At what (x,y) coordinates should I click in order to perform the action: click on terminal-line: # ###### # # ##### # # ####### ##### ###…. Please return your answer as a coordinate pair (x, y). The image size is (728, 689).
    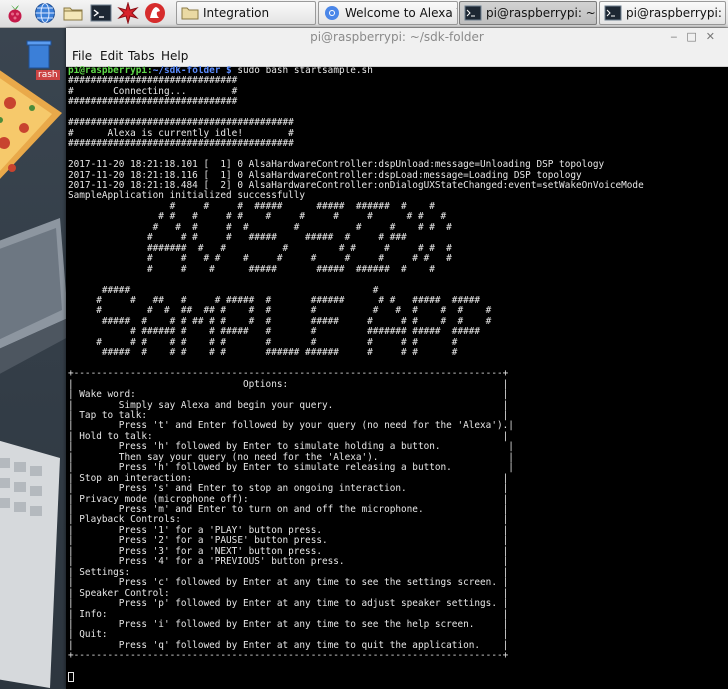
    Looking at the image, I should click on (305, 332).